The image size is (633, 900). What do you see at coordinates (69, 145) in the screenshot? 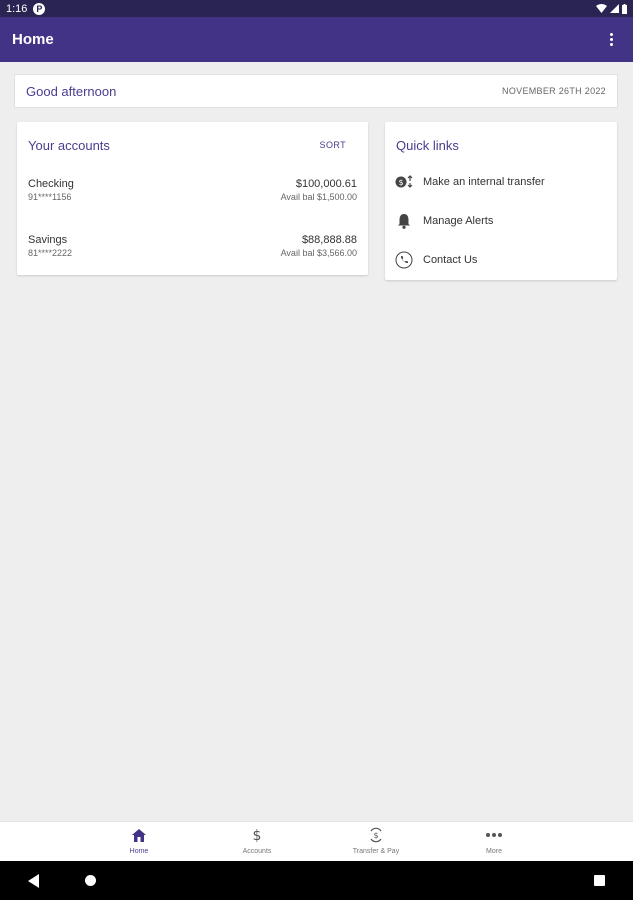
I see `accounts-title: Your accounts` at bounding box center [69, 145].